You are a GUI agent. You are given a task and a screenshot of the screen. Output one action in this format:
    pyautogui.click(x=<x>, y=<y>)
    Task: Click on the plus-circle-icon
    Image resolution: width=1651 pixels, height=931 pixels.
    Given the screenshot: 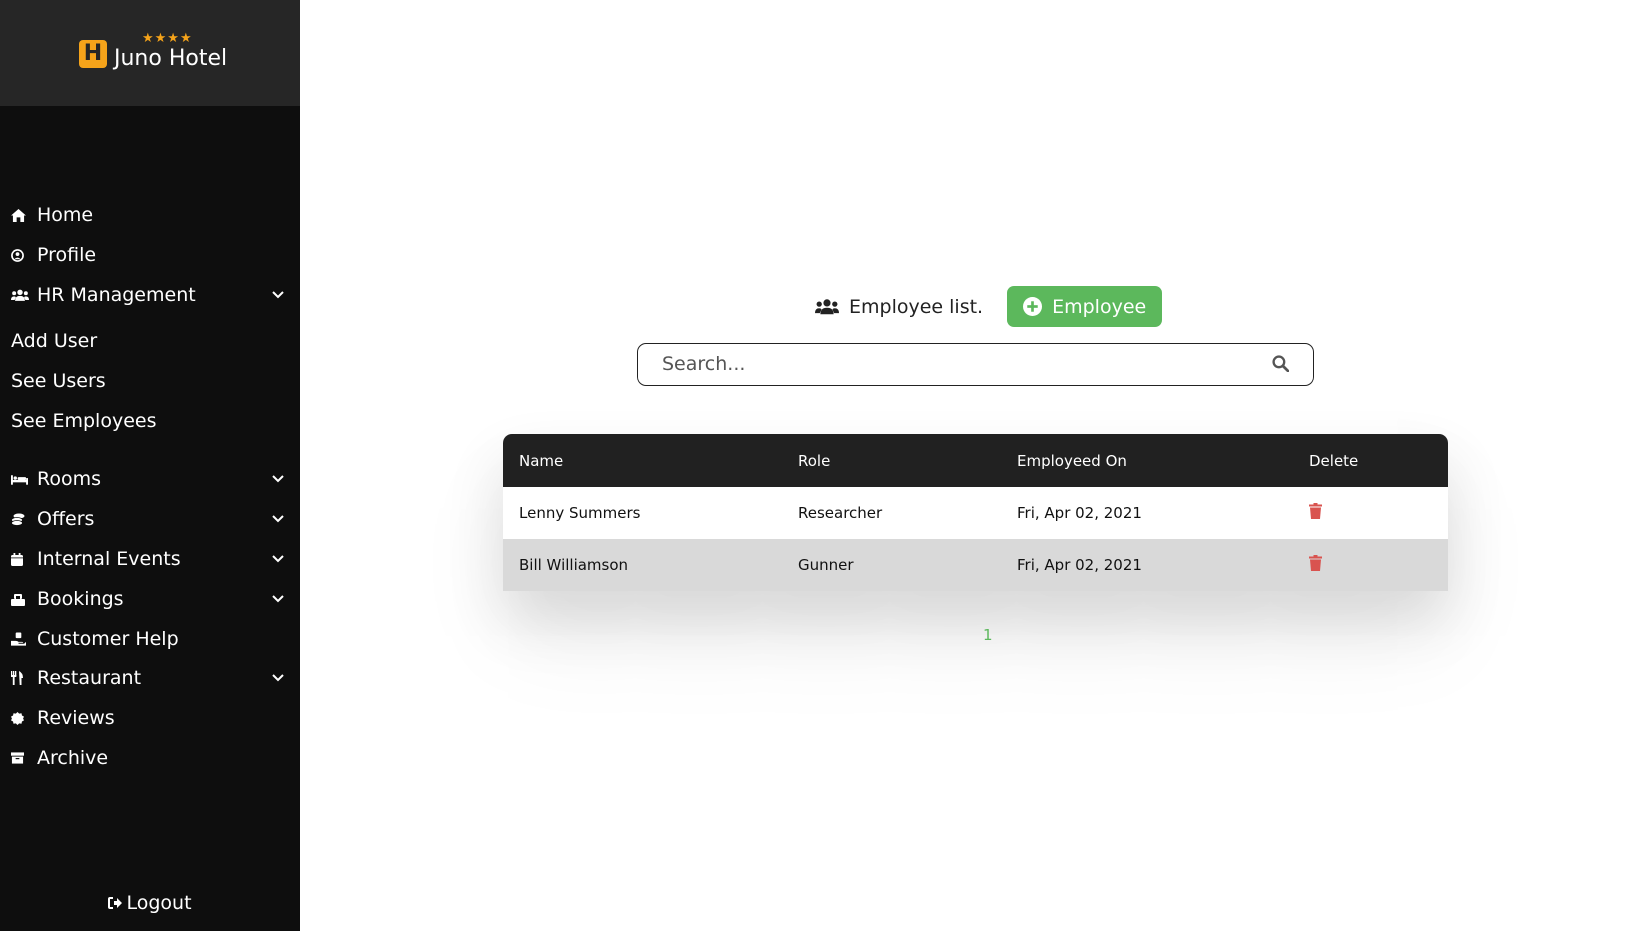 What is the action you would take?
    pyautogui.click(x=1033, y=306)
    